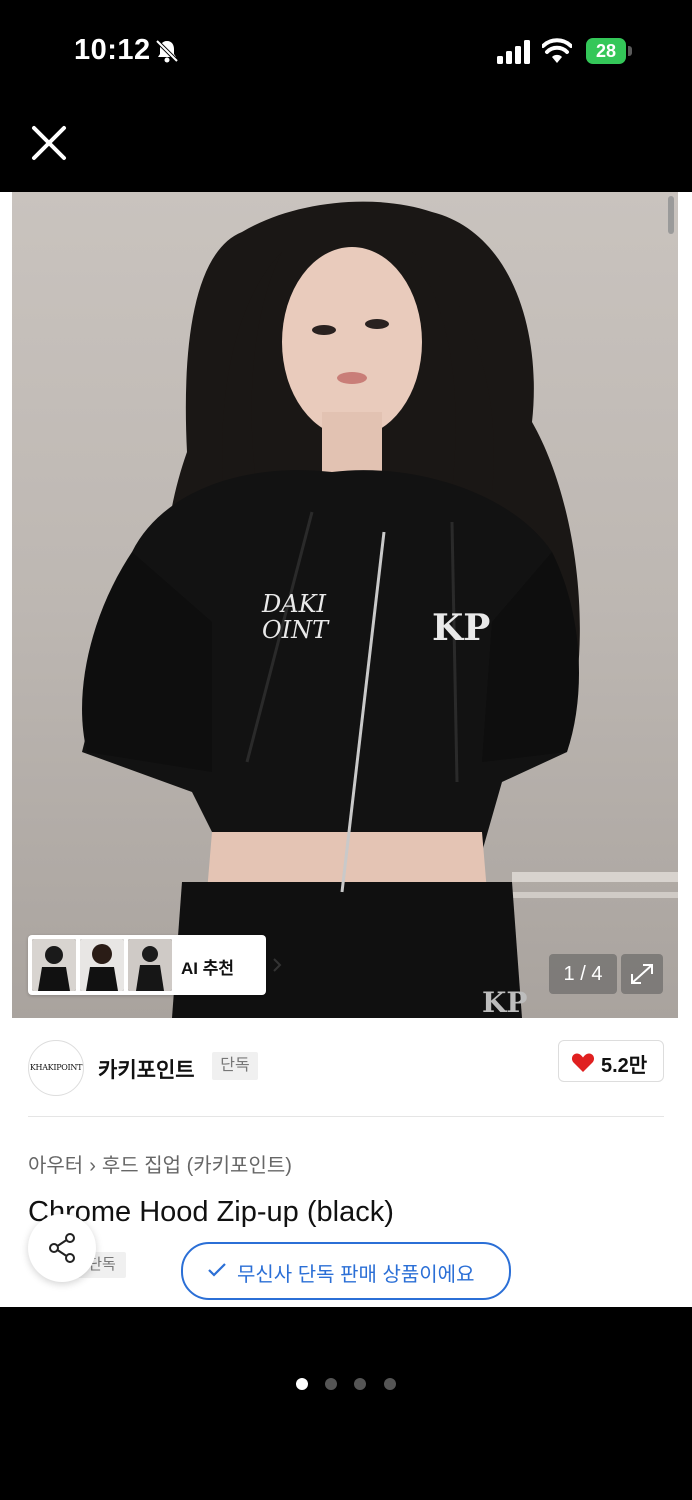 The image size is (692, 1500). I want to click on battery-icon: 28, so click(609, 51).